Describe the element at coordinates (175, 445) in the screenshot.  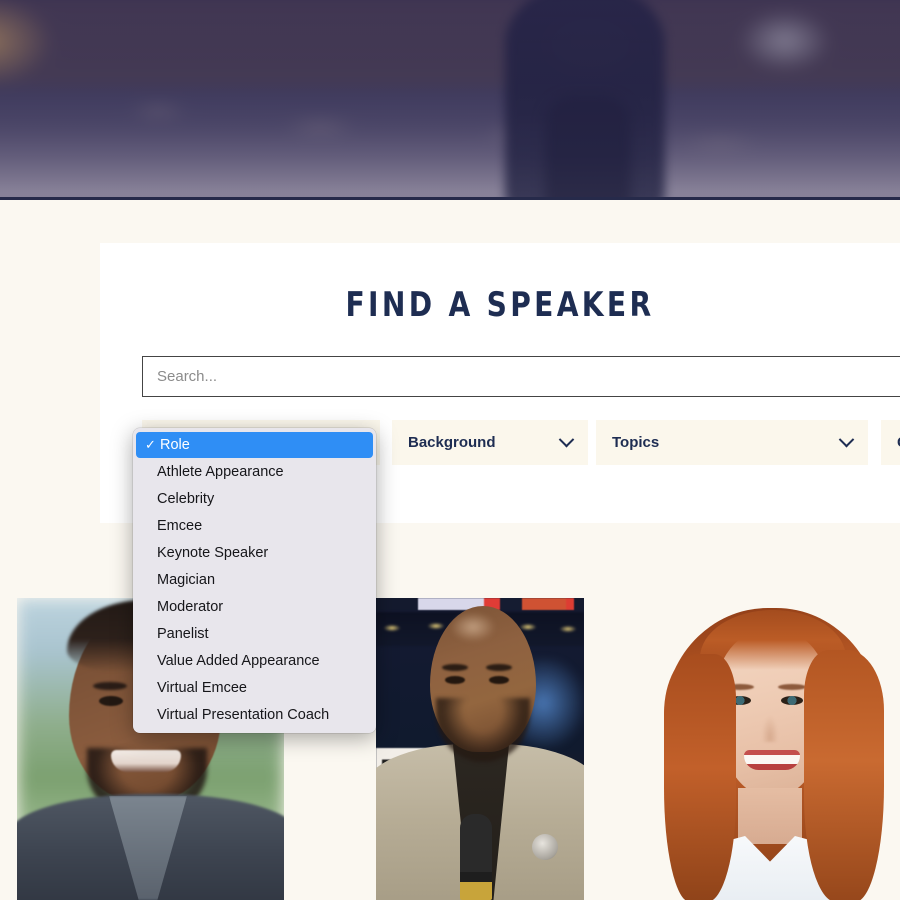
I see `role-option-label: Role` at that location.